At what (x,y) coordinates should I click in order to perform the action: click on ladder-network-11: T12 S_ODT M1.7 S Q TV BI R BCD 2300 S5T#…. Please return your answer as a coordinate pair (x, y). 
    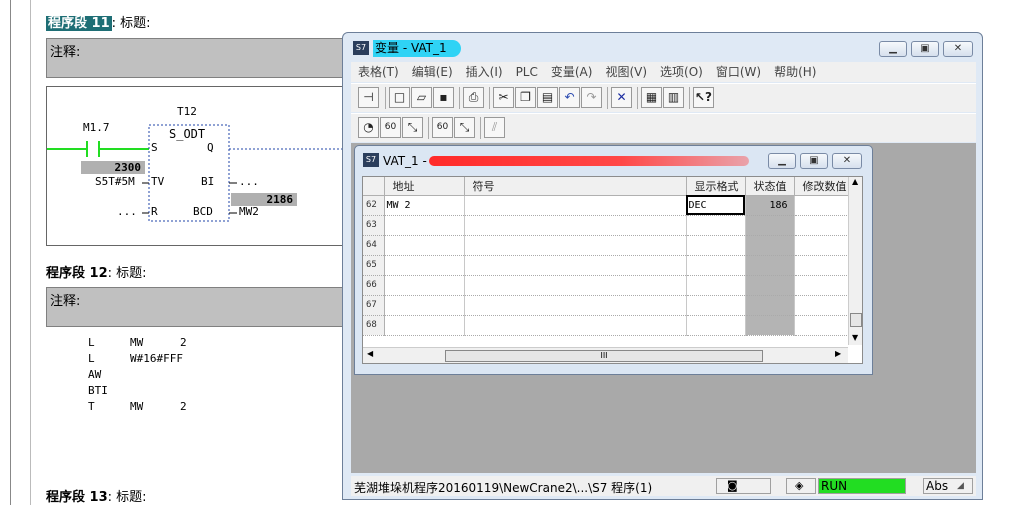
    Looking at the image, I should click on (201, 166).